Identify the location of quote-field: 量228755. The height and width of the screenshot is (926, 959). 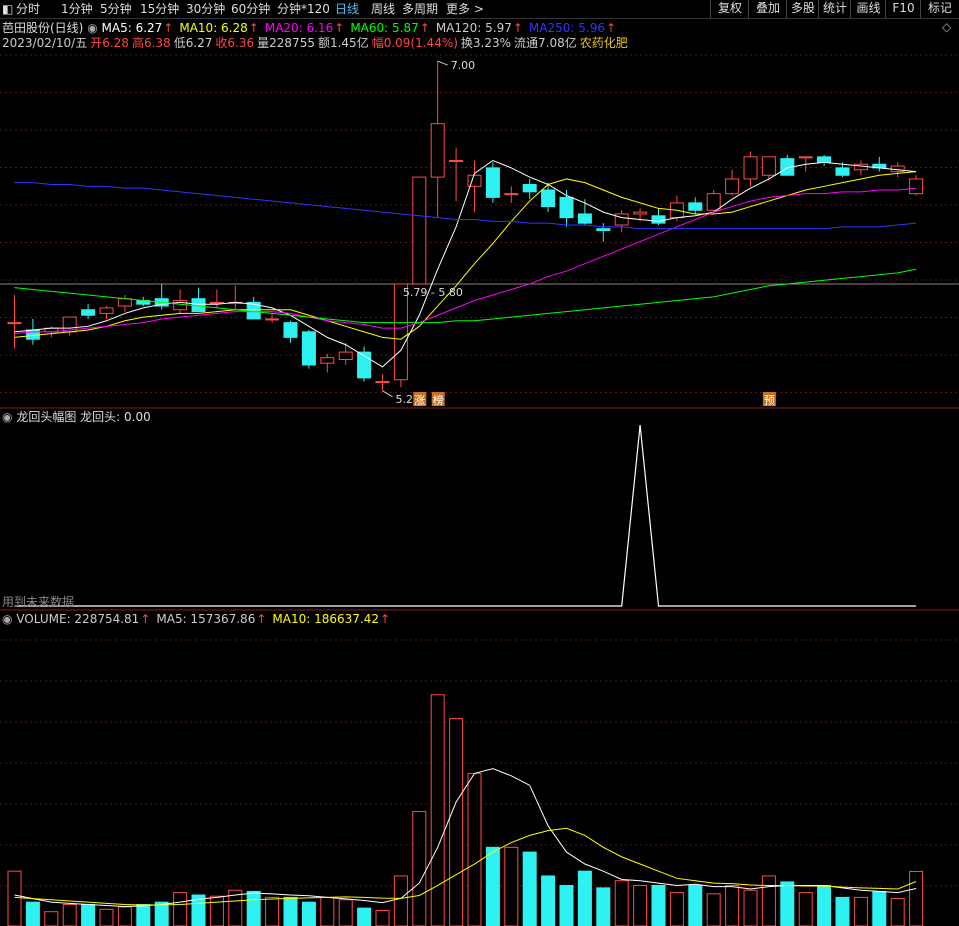
(286, 43).